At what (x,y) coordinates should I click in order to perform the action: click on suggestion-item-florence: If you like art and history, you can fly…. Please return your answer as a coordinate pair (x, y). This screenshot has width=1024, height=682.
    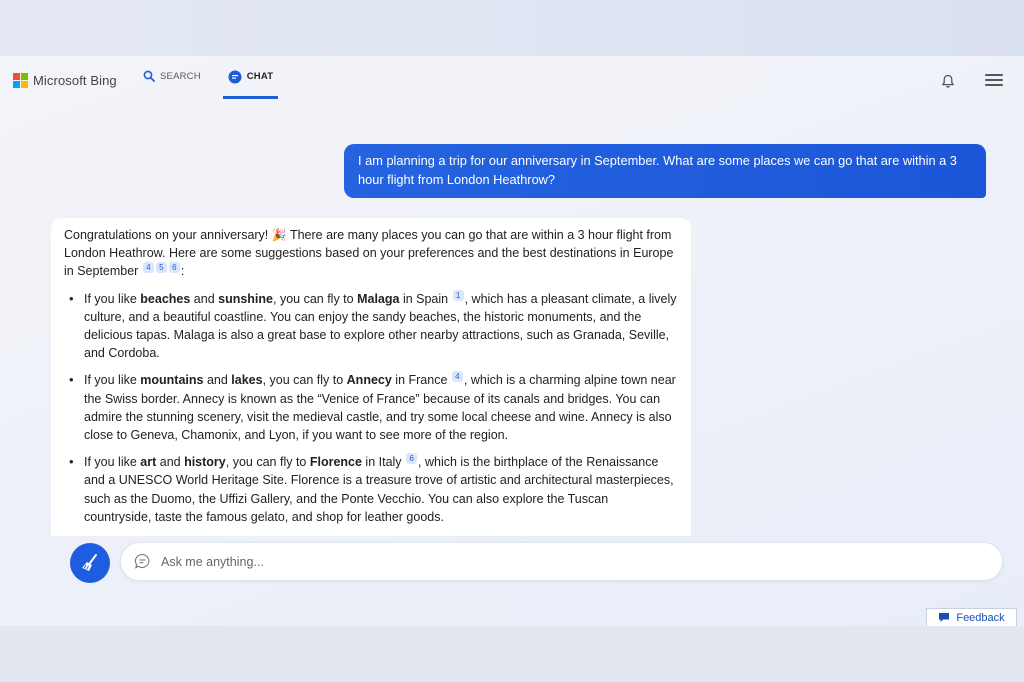
    Looking at the image, I should click on (373, 489).